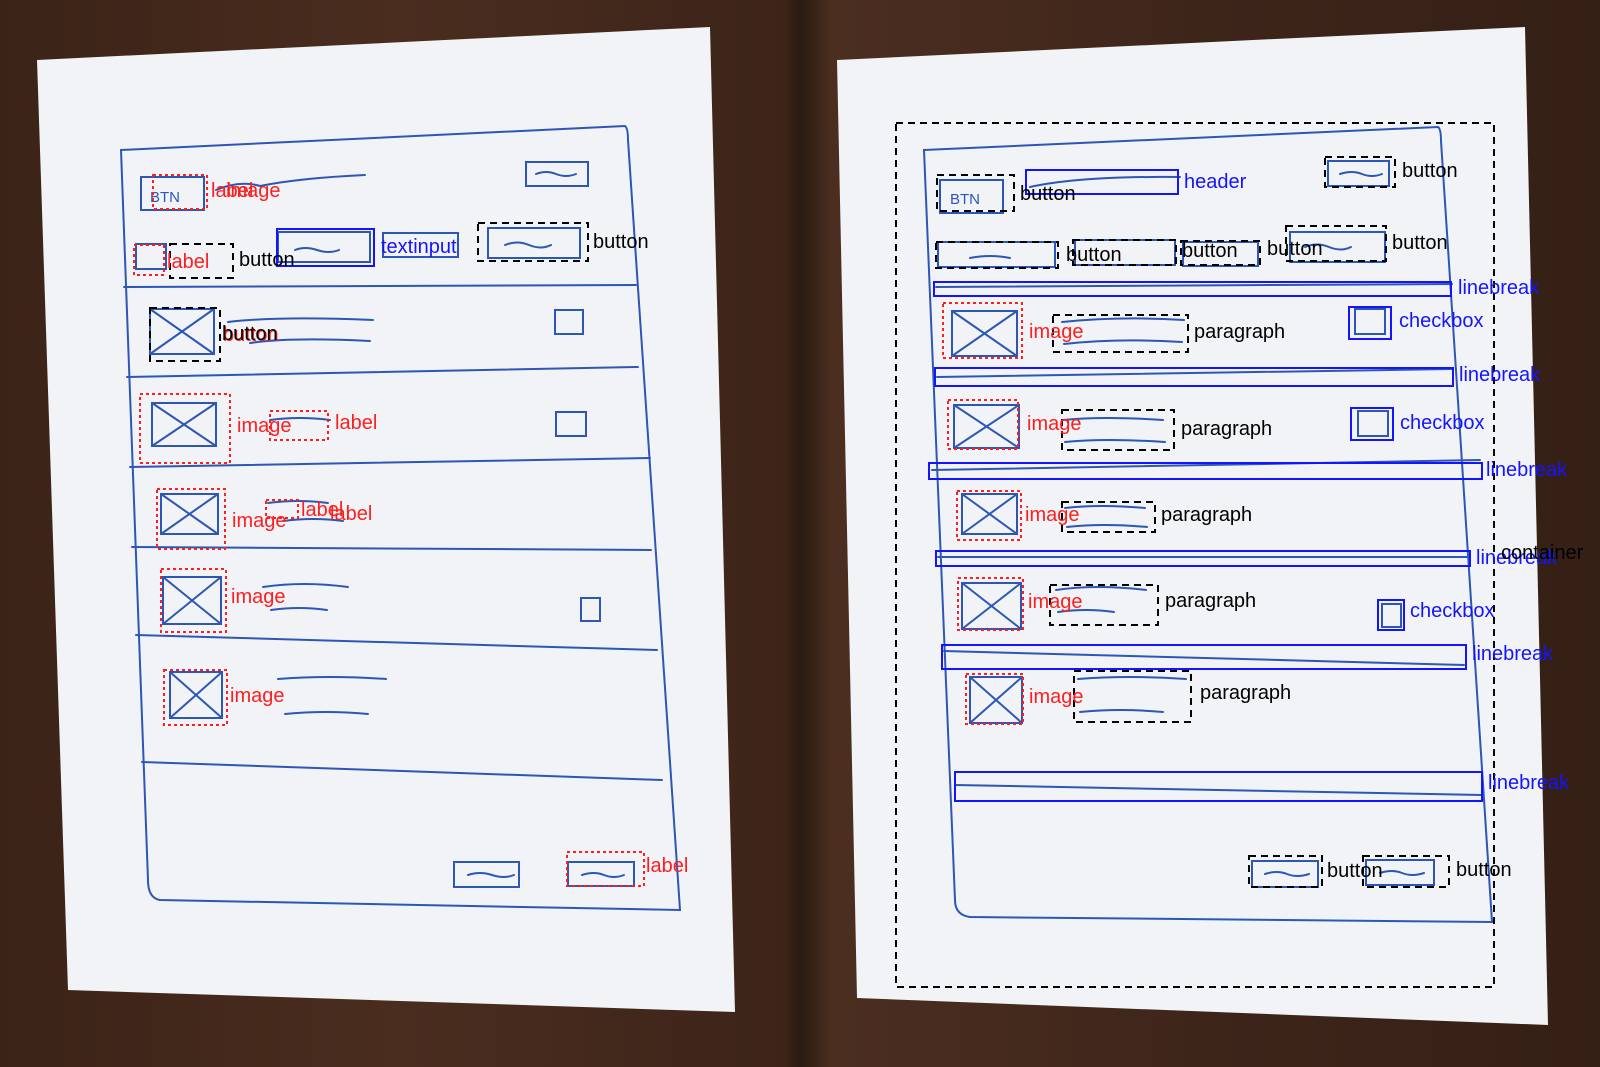  What do you see at coordinates (1542, 553) in the screenshot?
I see `label-right-container: container` at bounding box center [1542, 553].